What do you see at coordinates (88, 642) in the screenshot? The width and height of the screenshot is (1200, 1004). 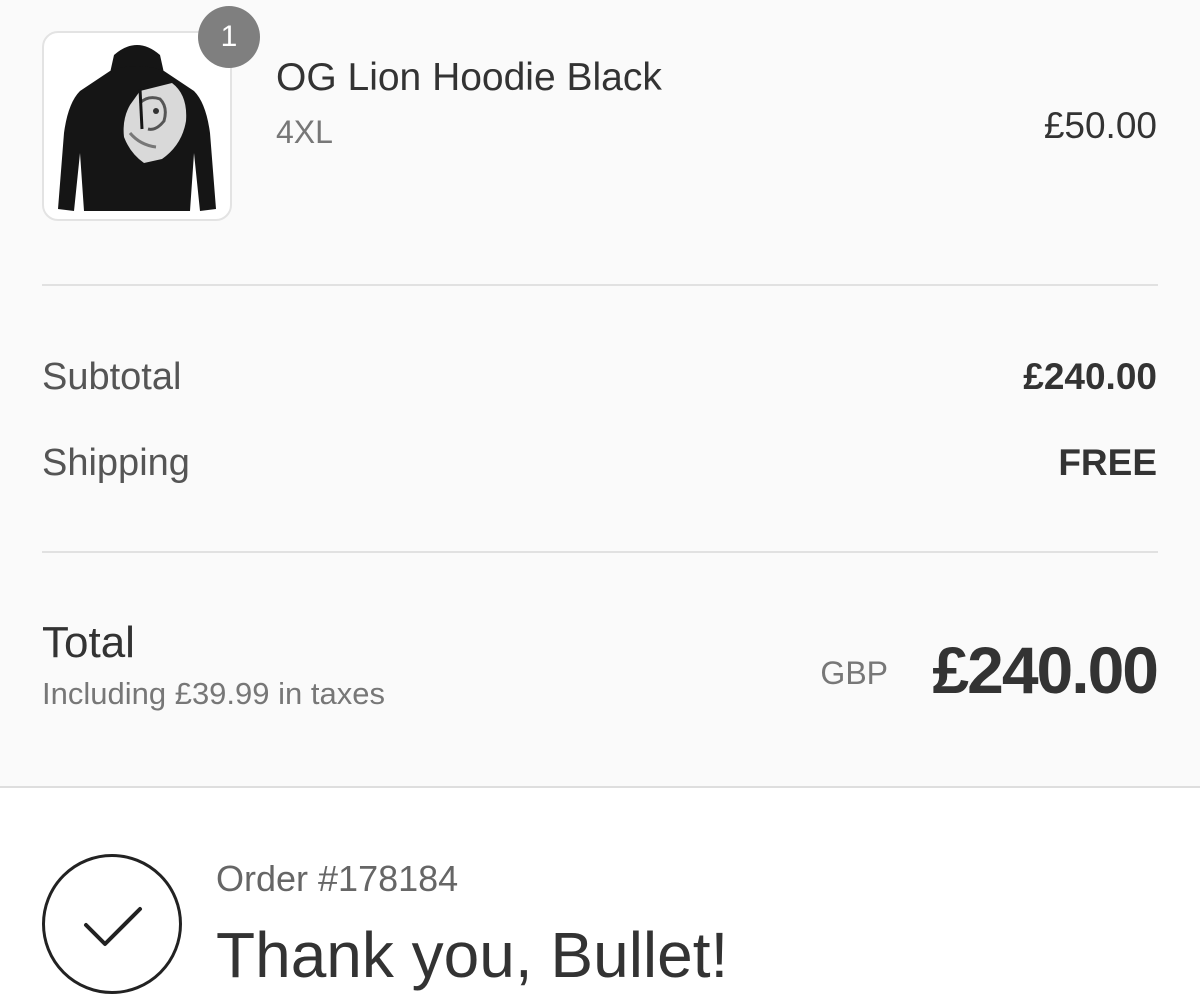 I see `total-label: Total` at bounding box center [88, 642].